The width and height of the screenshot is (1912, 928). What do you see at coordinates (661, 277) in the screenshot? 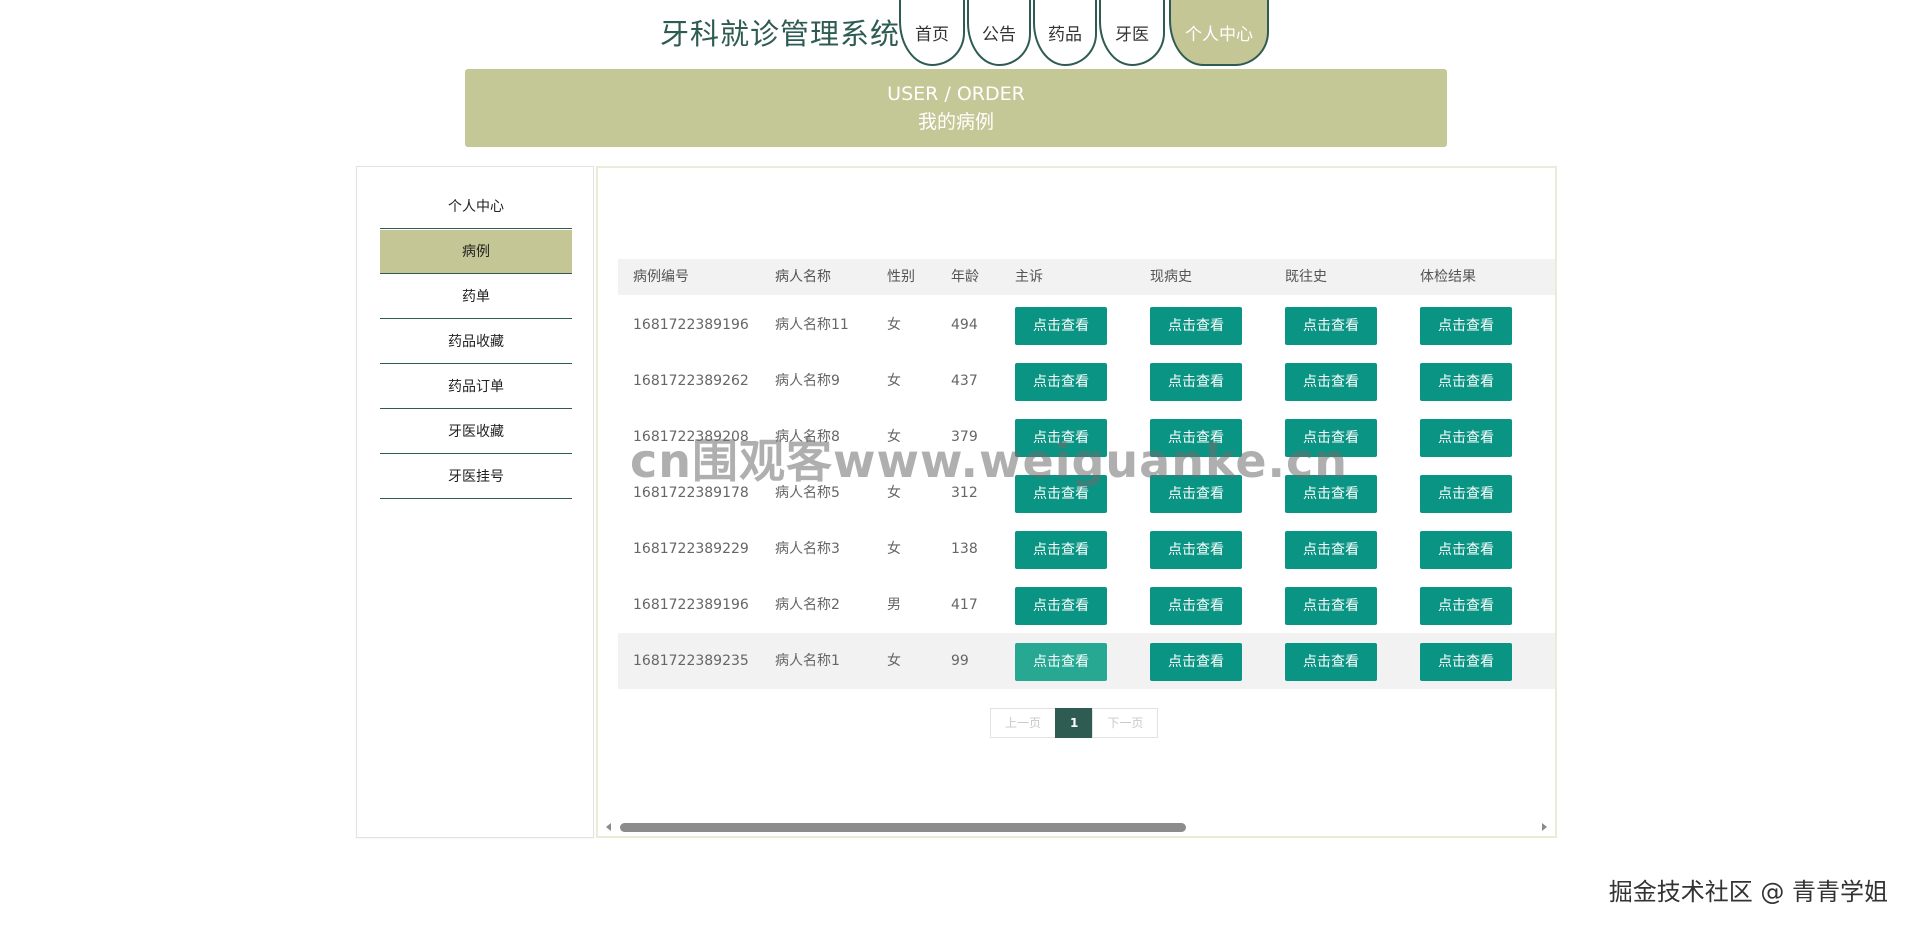
I see `table-header-cell: 病例编号` at bounding box center [661, 277].